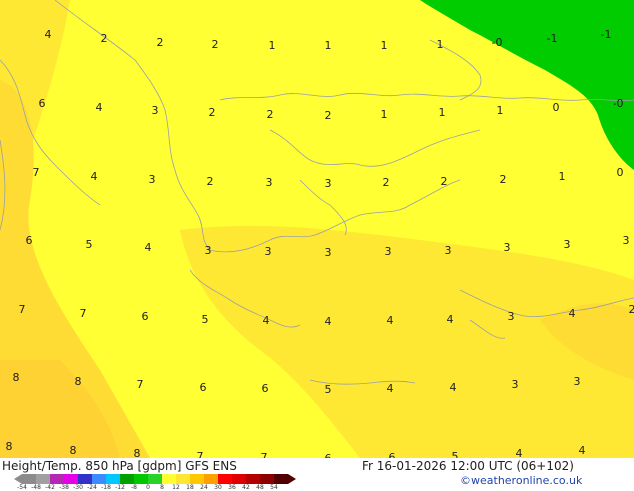 This screenshot has height=491, width=634. What do you see at coordinates (232, 488) in the screenshot?
I see `scale-tick-label: 36` at bounding box center [232, 488].